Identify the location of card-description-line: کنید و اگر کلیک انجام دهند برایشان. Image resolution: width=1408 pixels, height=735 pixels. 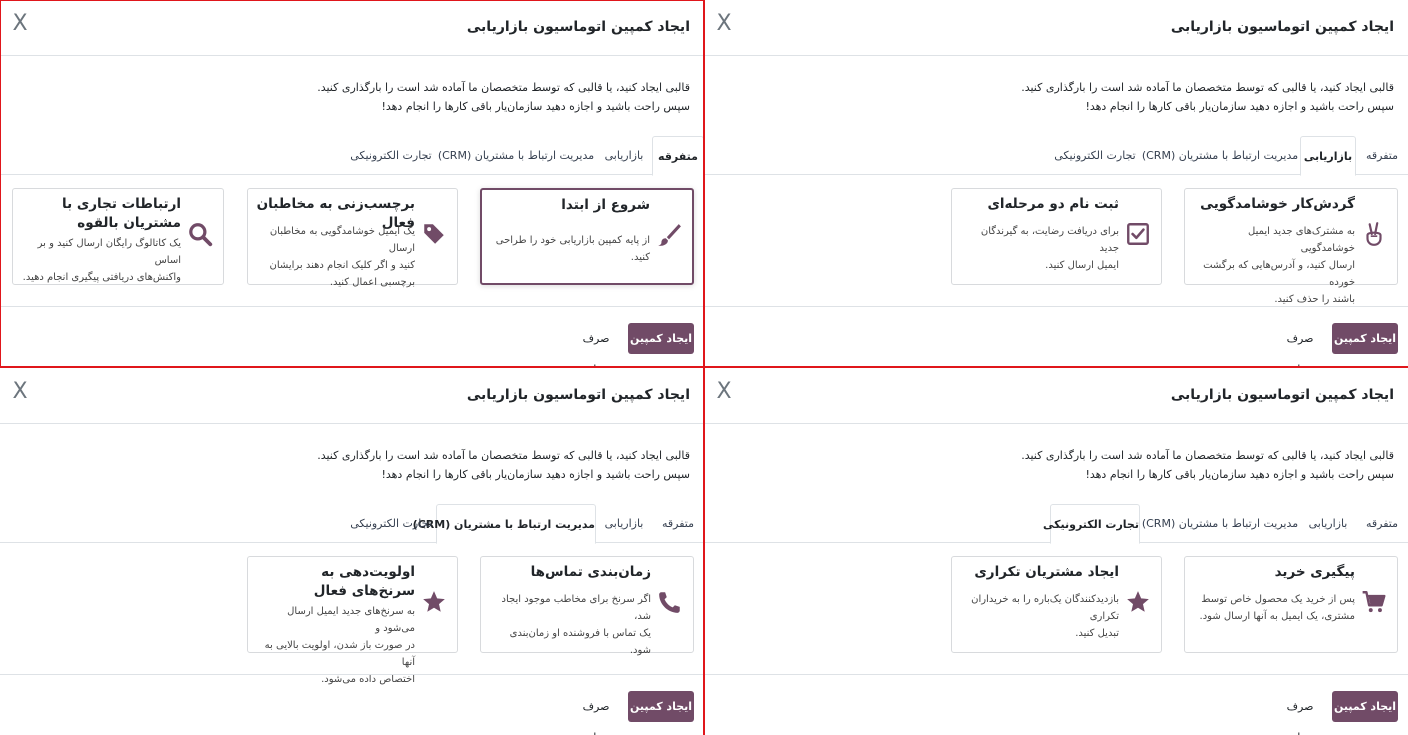
(342, 265).